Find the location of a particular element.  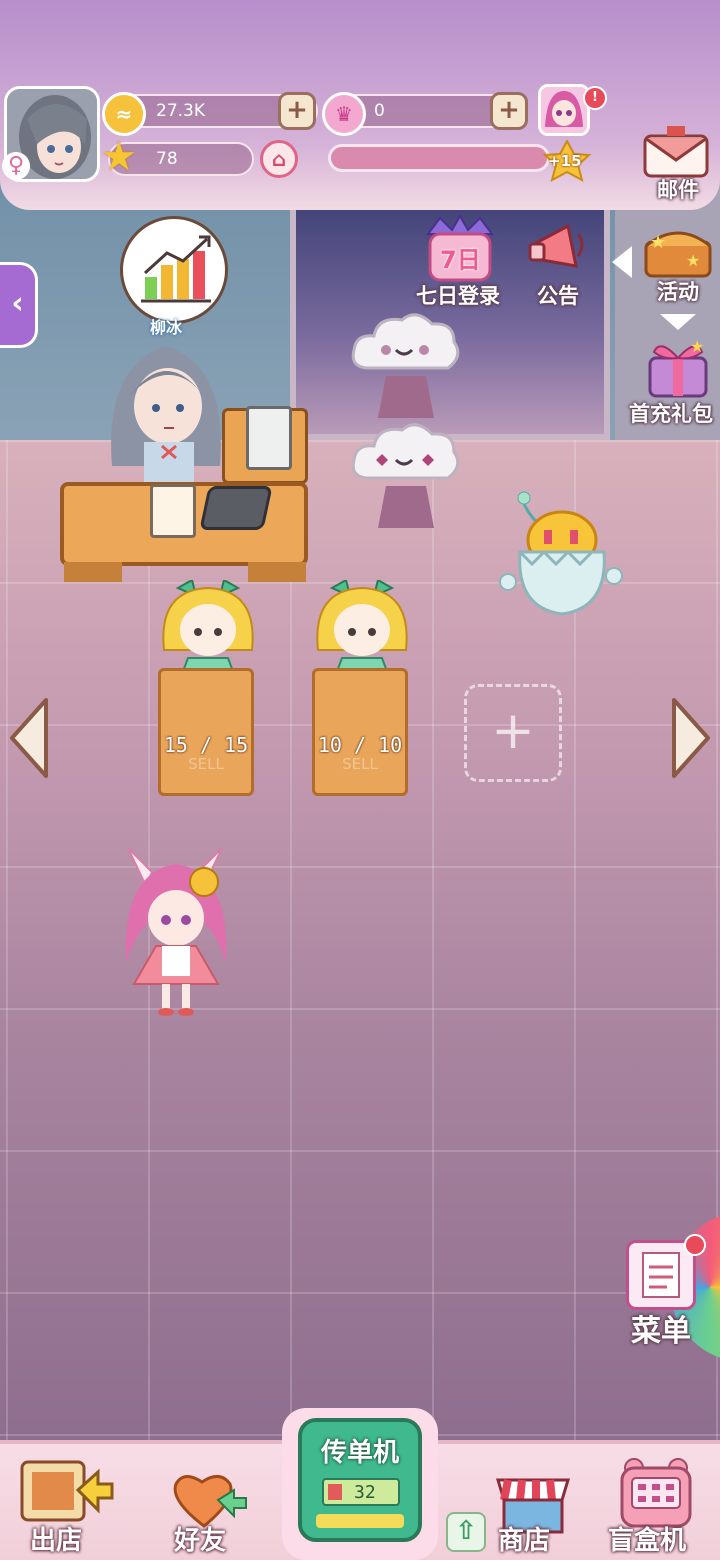

mail-icon is located at coordinates (676, 152).